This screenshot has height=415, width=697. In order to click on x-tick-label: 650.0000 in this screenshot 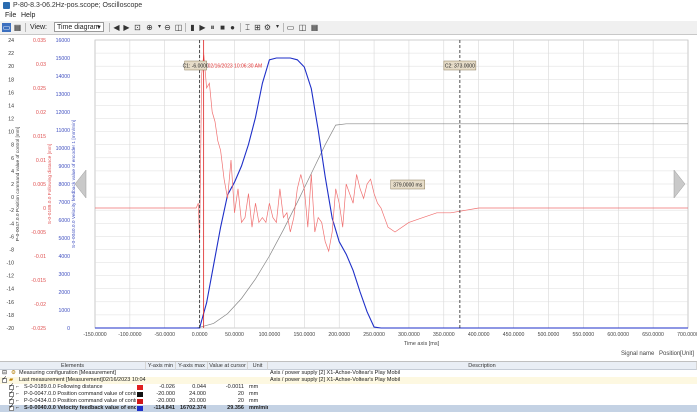, I will do `click(653, 335)`.